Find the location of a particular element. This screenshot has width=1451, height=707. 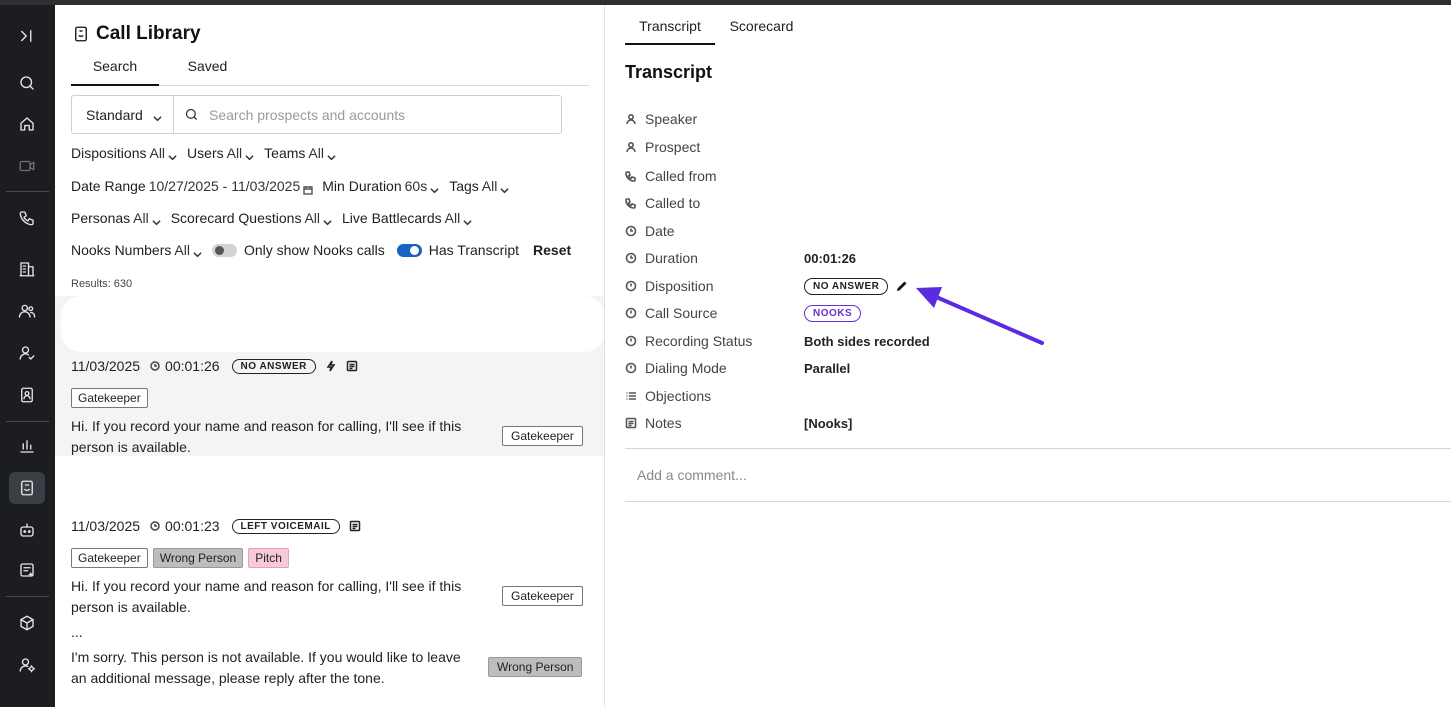

field-prospect: Prospect is located at coordinates (662, 147).